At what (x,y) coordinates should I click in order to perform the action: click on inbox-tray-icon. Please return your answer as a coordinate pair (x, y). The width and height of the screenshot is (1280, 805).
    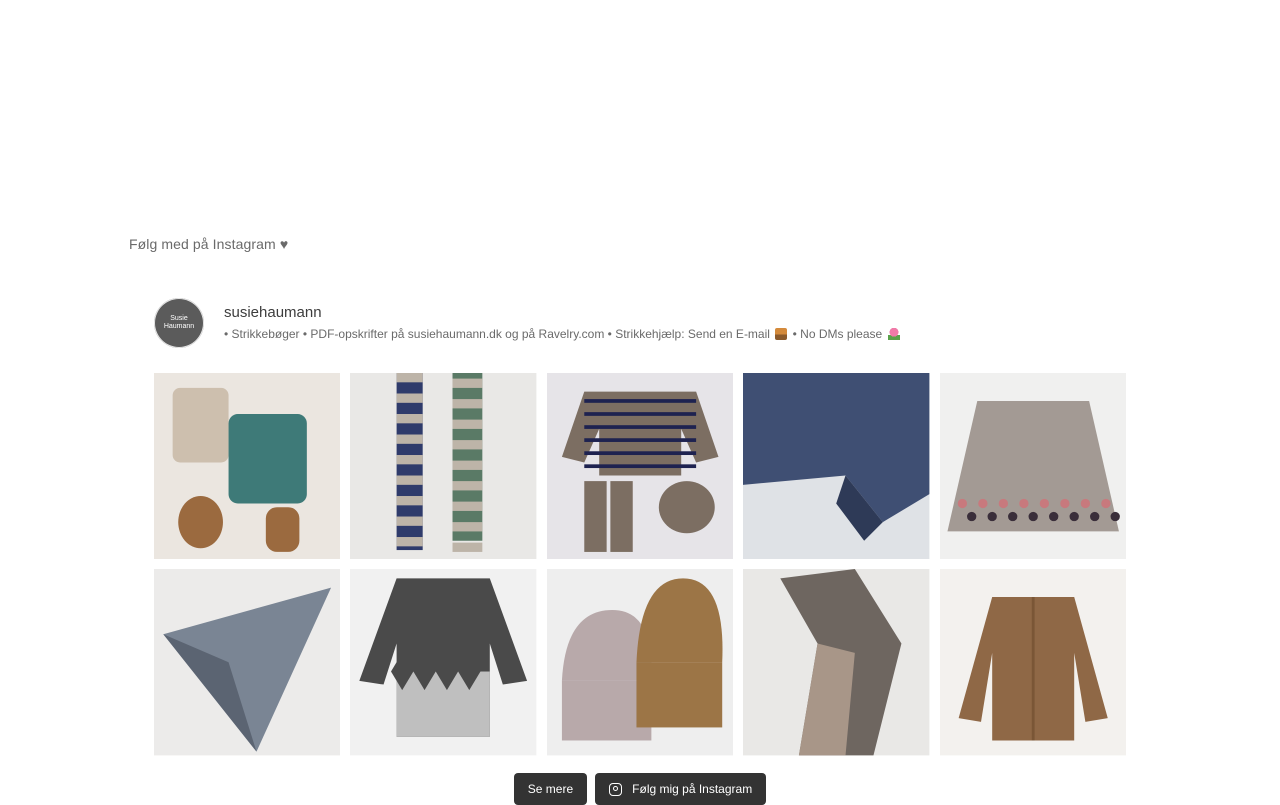
    Looking at the image, I should click on (781, 334).